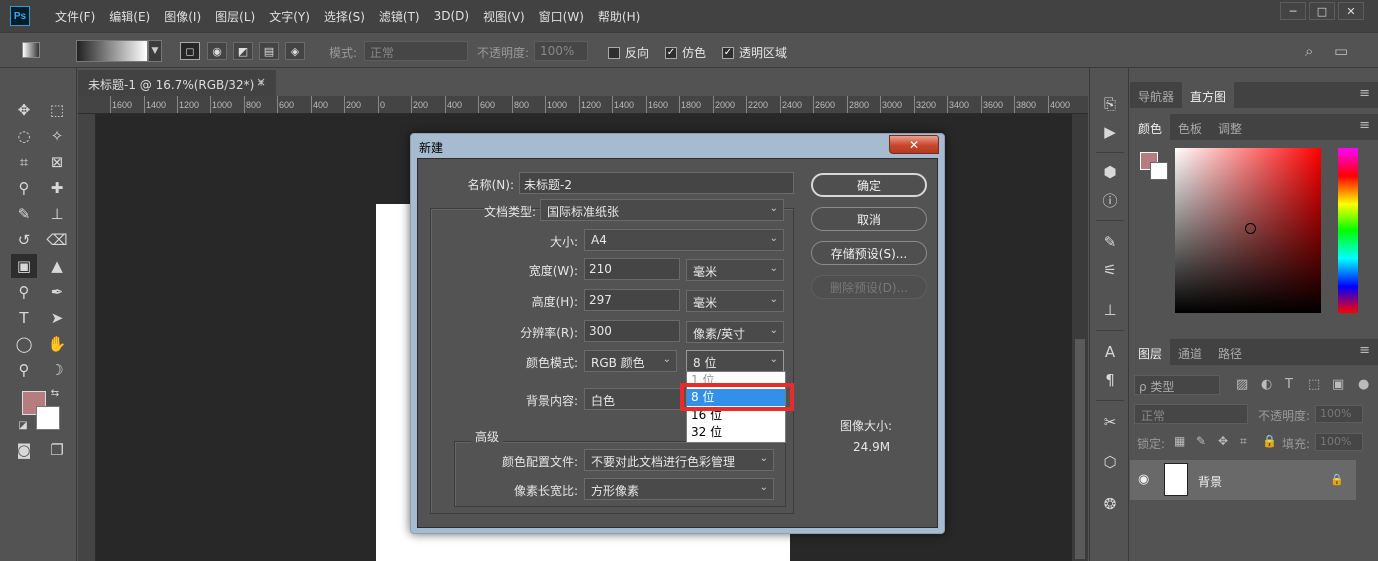 This screenshot has width=1378, height=561. I want to click on actions-play-icon: ▶, so click(1110, 132).